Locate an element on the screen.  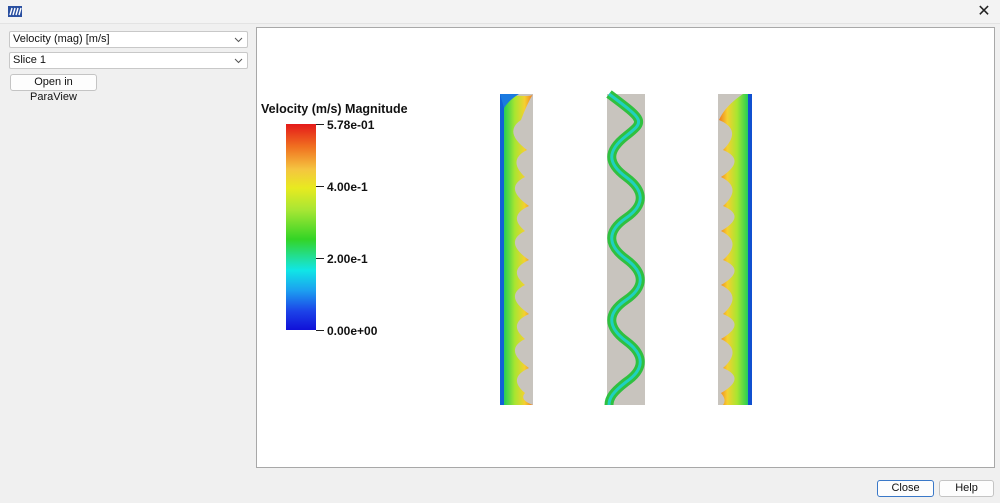
window-close-icon: ✕ is located at coordinates (984, 12).